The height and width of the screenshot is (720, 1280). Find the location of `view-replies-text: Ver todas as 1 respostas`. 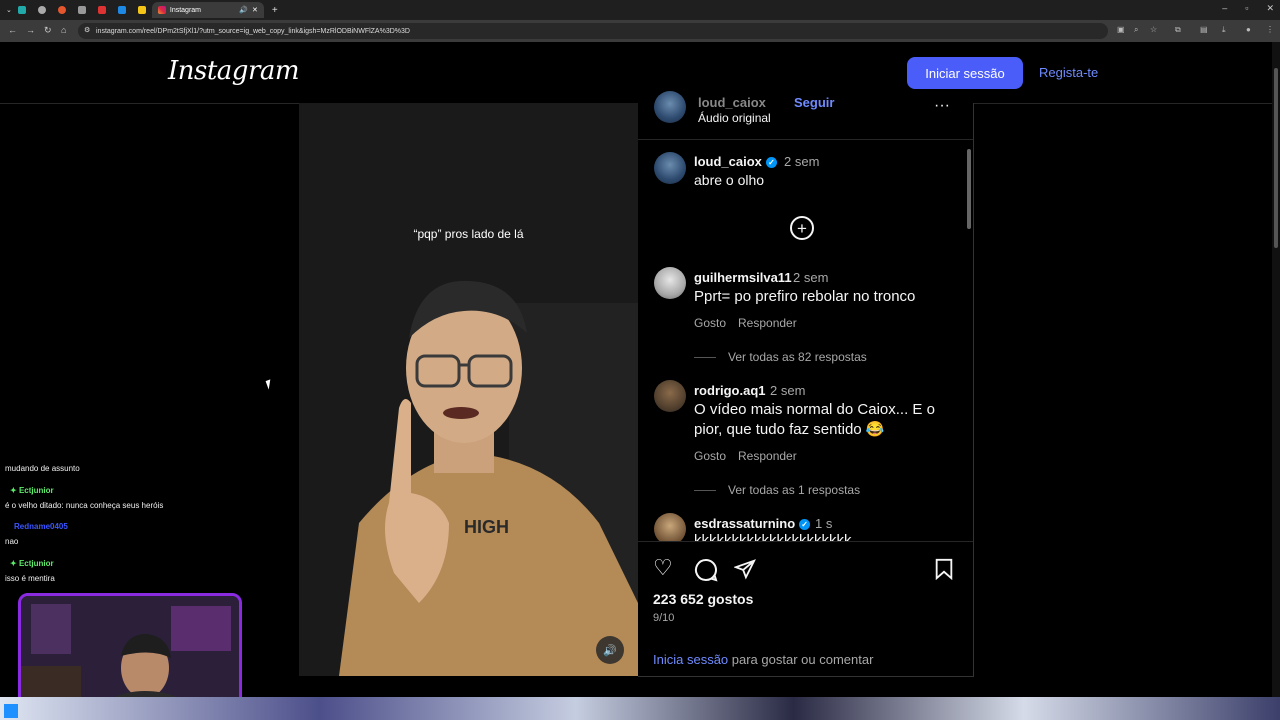

view-replies-text: Ver todas as 1 respostas is located at coordinates (794, 490).